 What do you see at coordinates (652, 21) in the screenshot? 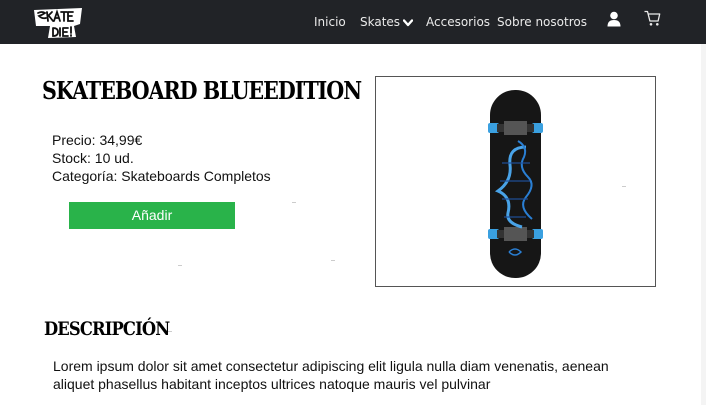
I see `cart-icon` at bounding box center [652, 21].